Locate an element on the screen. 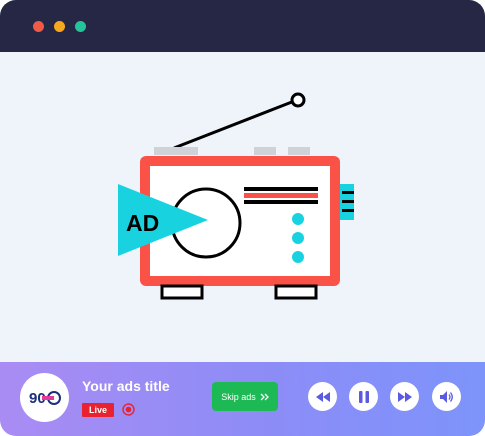  rewind-button is located at coordinates (322, 396).